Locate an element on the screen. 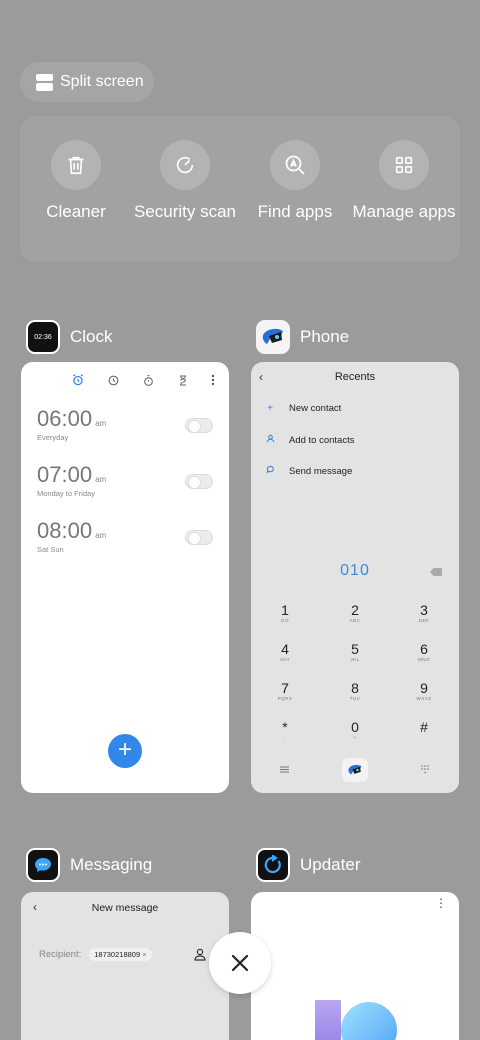 The height and width of the screenshot is (1040, 480). call-button is located at coordinates (355, 770).